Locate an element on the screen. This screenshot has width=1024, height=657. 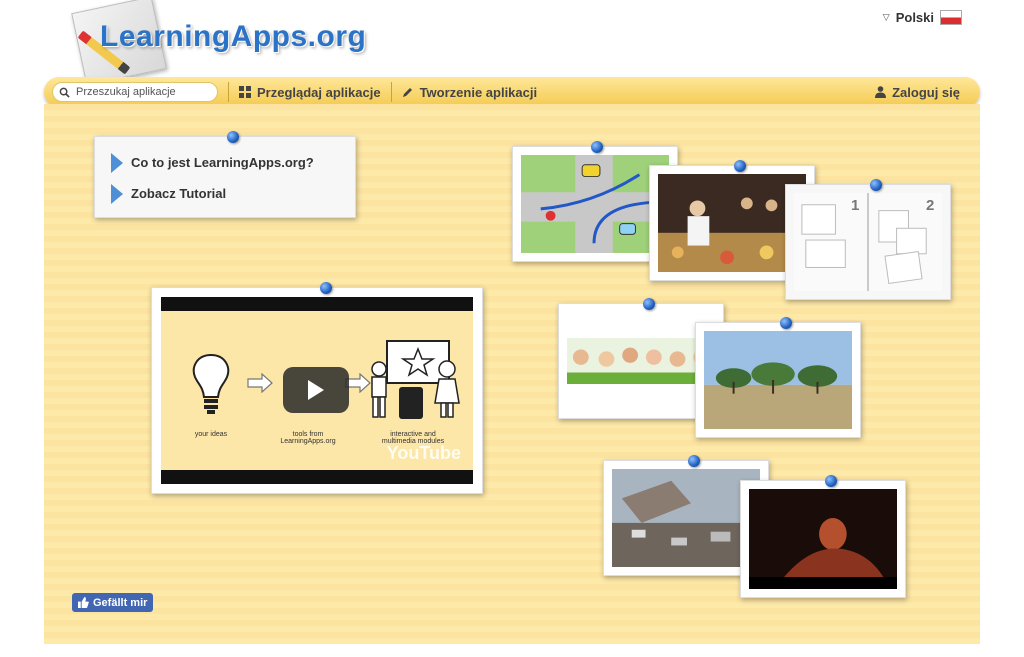
savanna-photo-image is located at coordinates (778, 380).